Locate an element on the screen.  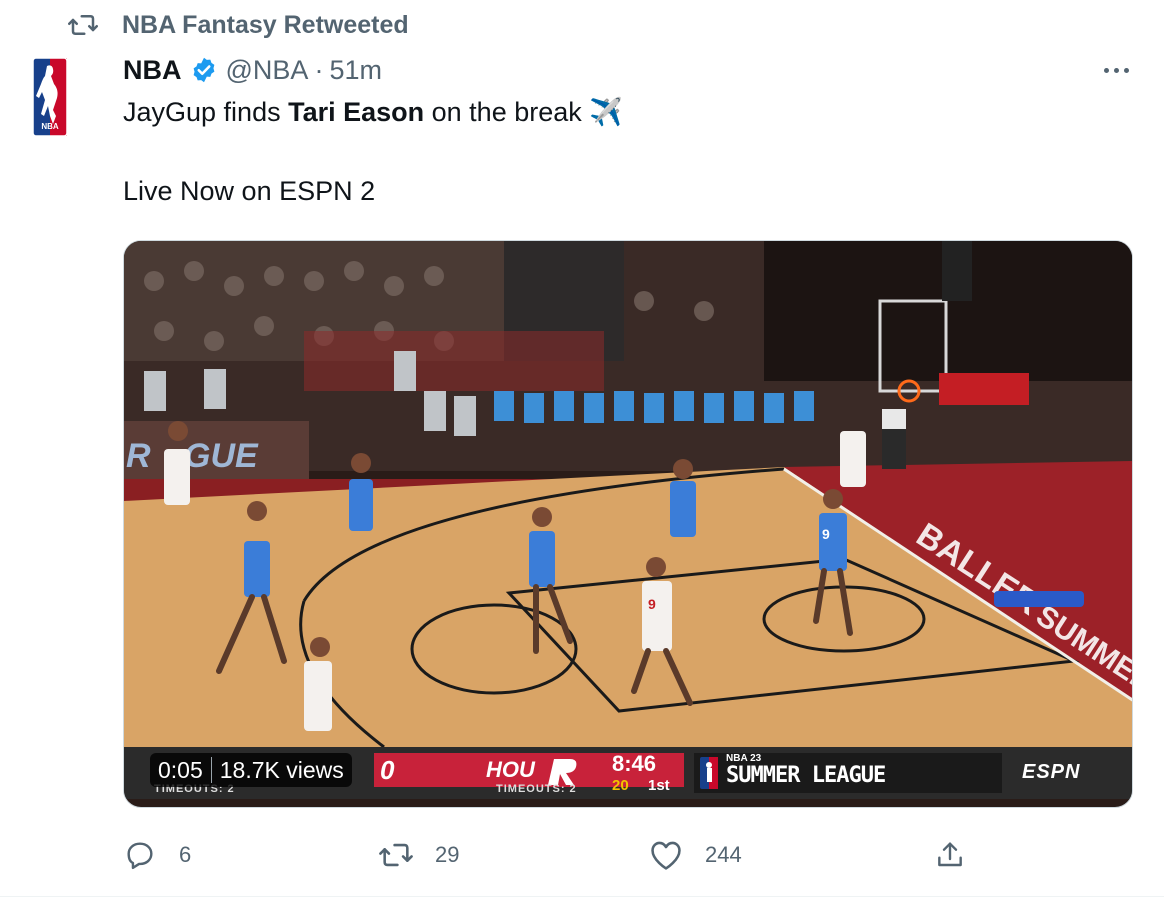
share-icon is located at coordinates (950, 855).